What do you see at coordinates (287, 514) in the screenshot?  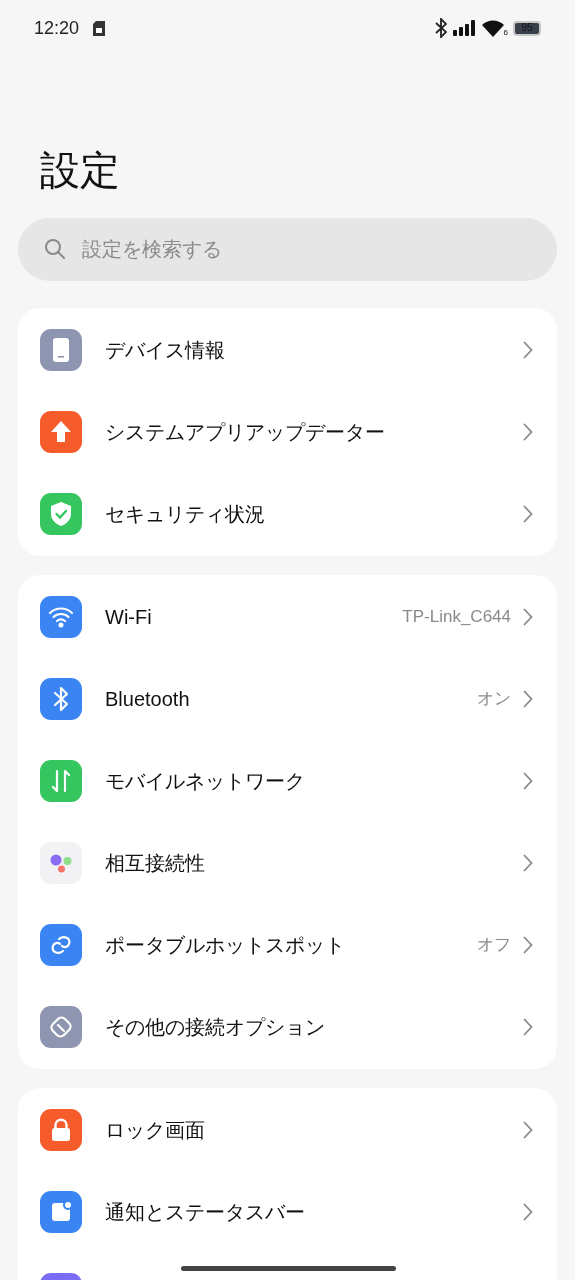 I see `settings-item: セキュリティ状況` at bounding box center [287, 514].